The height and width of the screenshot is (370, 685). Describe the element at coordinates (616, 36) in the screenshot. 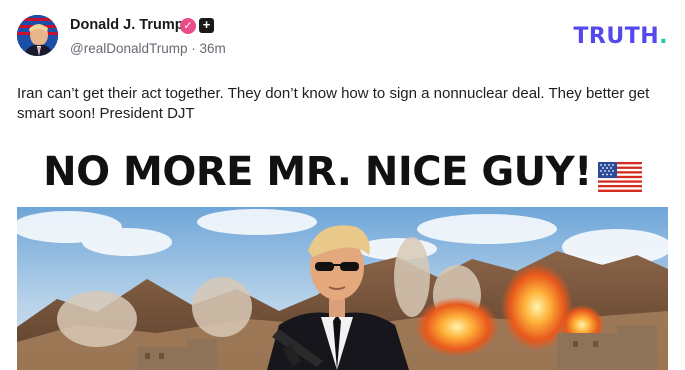

I see `brand-name: TRUTH` at that location.